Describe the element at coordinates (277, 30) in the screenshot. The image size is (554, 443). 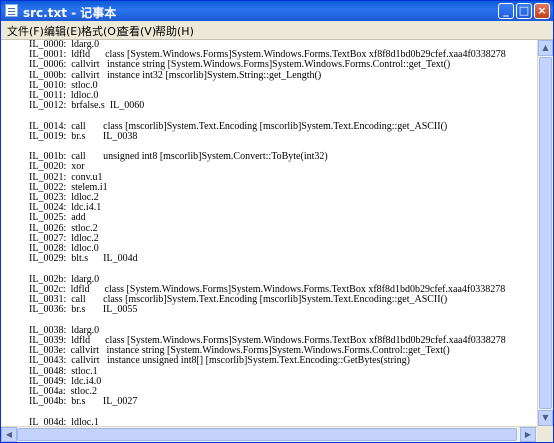
I see `menu-bar: 文件(F) 编辑(E) 格式(O) 查看(V) 帮助(H)` at that location.